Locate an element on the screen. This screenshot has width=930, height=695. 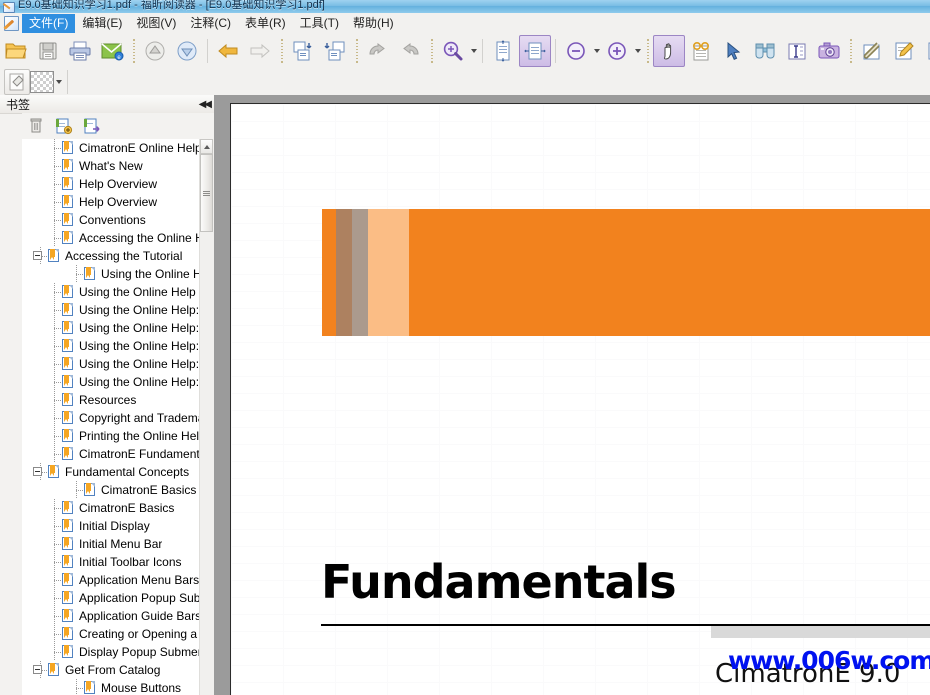
print-button is located at coordinates (80, 51).